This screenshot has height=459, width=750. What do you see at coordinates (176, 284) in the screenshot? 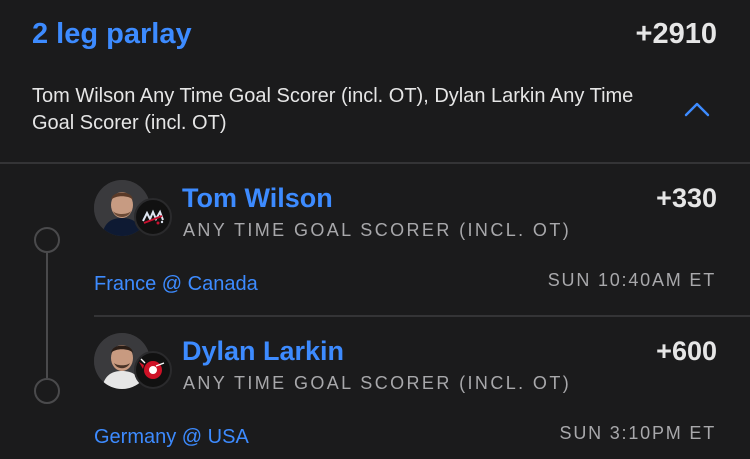
I see `match-link: France @ Canada` at bounding box center [176, 284].